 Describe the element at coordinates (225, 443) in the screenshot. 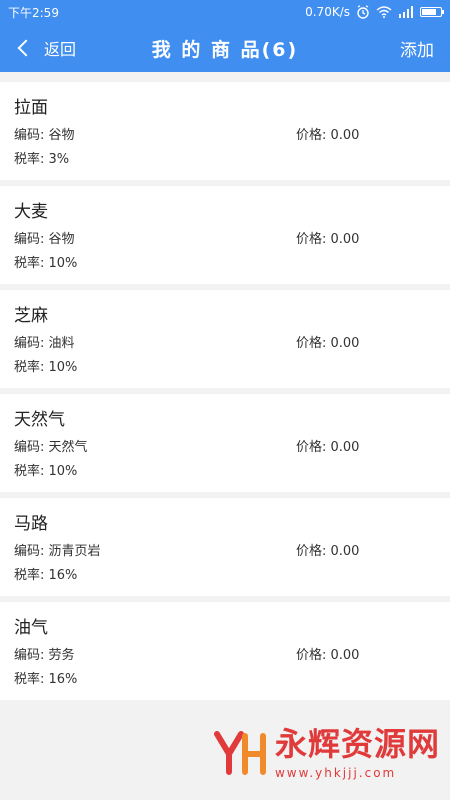

I see `product-item: 天然气 编码: 天然气 价格: 0.00 税率: 10%` at that location.